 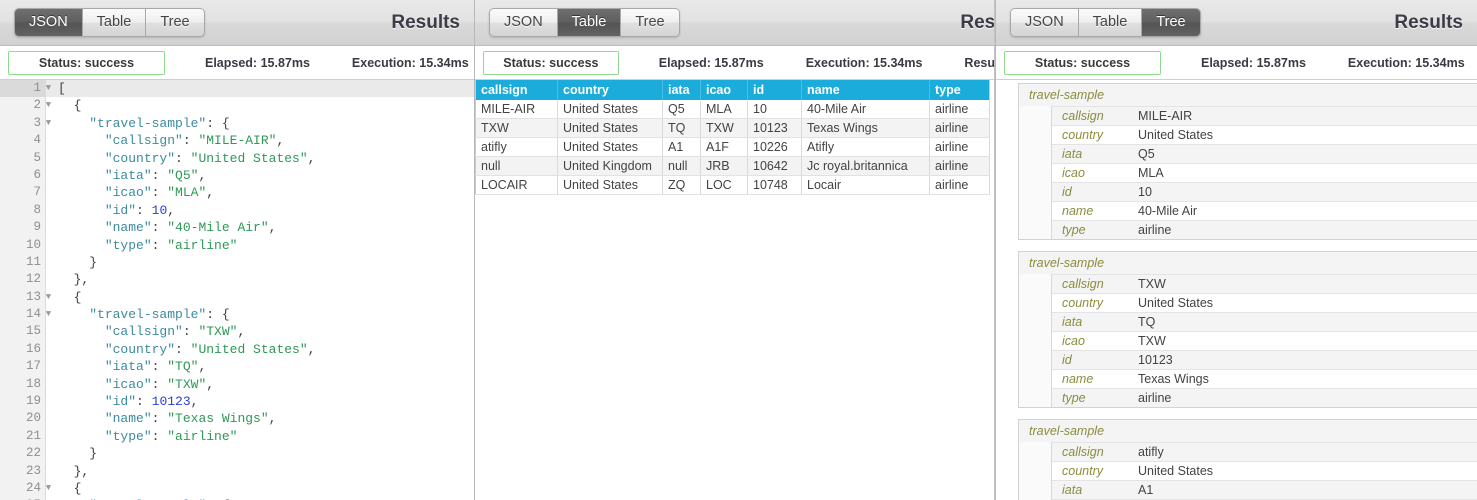 What do you see at coordinates (237, 123) in the screenshot?
I see `code-line: 3 ▼ "travel-sample": {` at bounding box center [237, 123].